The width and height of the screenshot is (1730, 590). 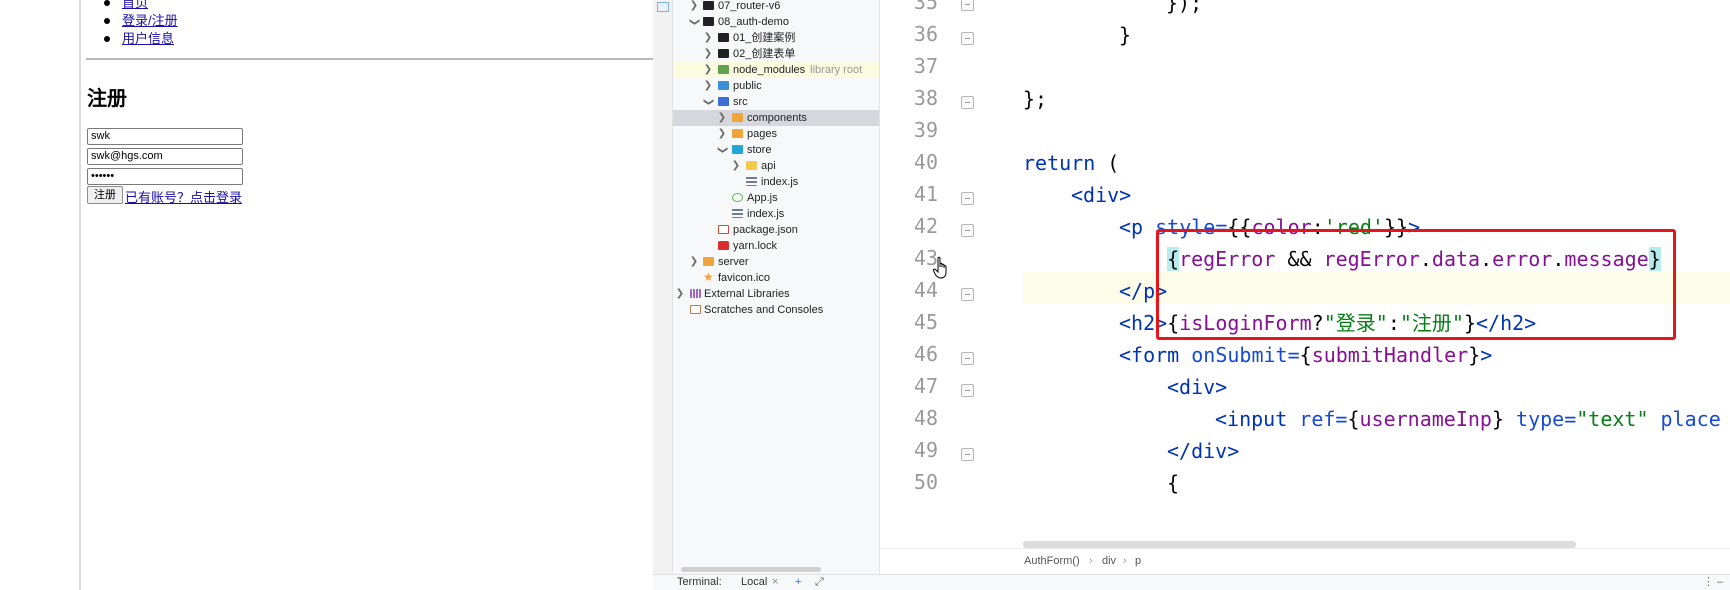 I want to click on tree-item-label: index.js, so click(x=766, y=214).